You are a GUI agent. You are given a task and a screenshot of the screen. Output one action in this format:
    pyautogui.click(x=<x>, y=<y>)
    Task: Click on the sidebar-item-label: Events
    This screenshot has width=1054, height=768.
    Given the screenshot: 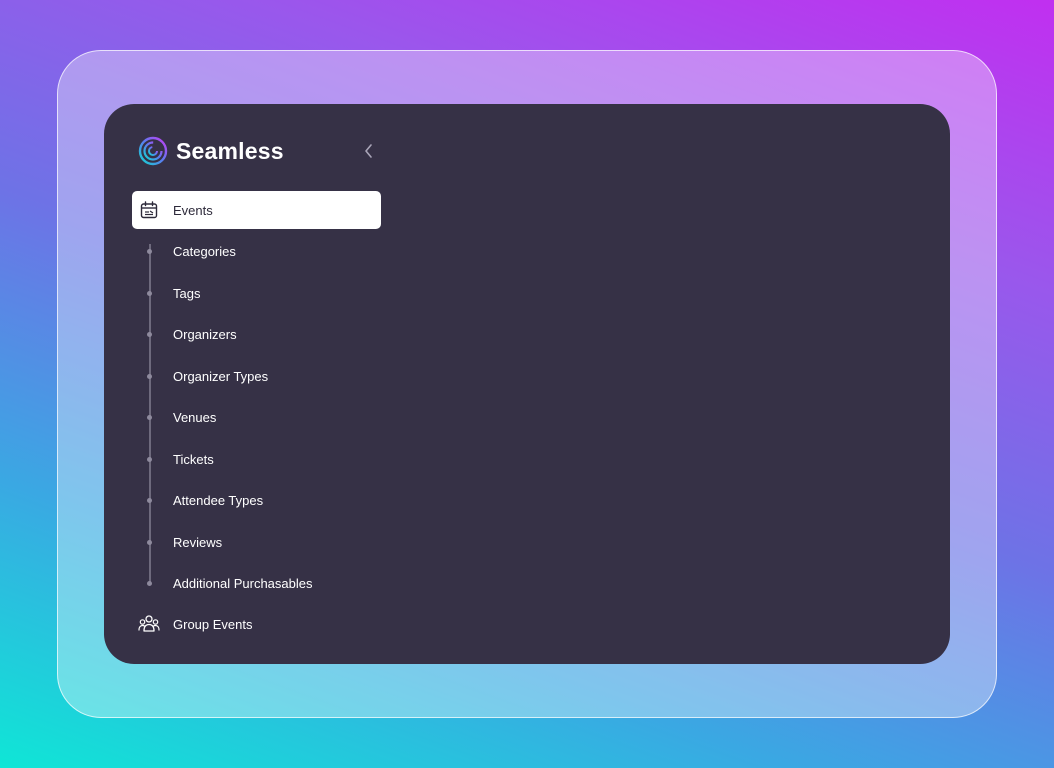 What is the action you would take?
    pyautogui.click(x=193, y=210)
    